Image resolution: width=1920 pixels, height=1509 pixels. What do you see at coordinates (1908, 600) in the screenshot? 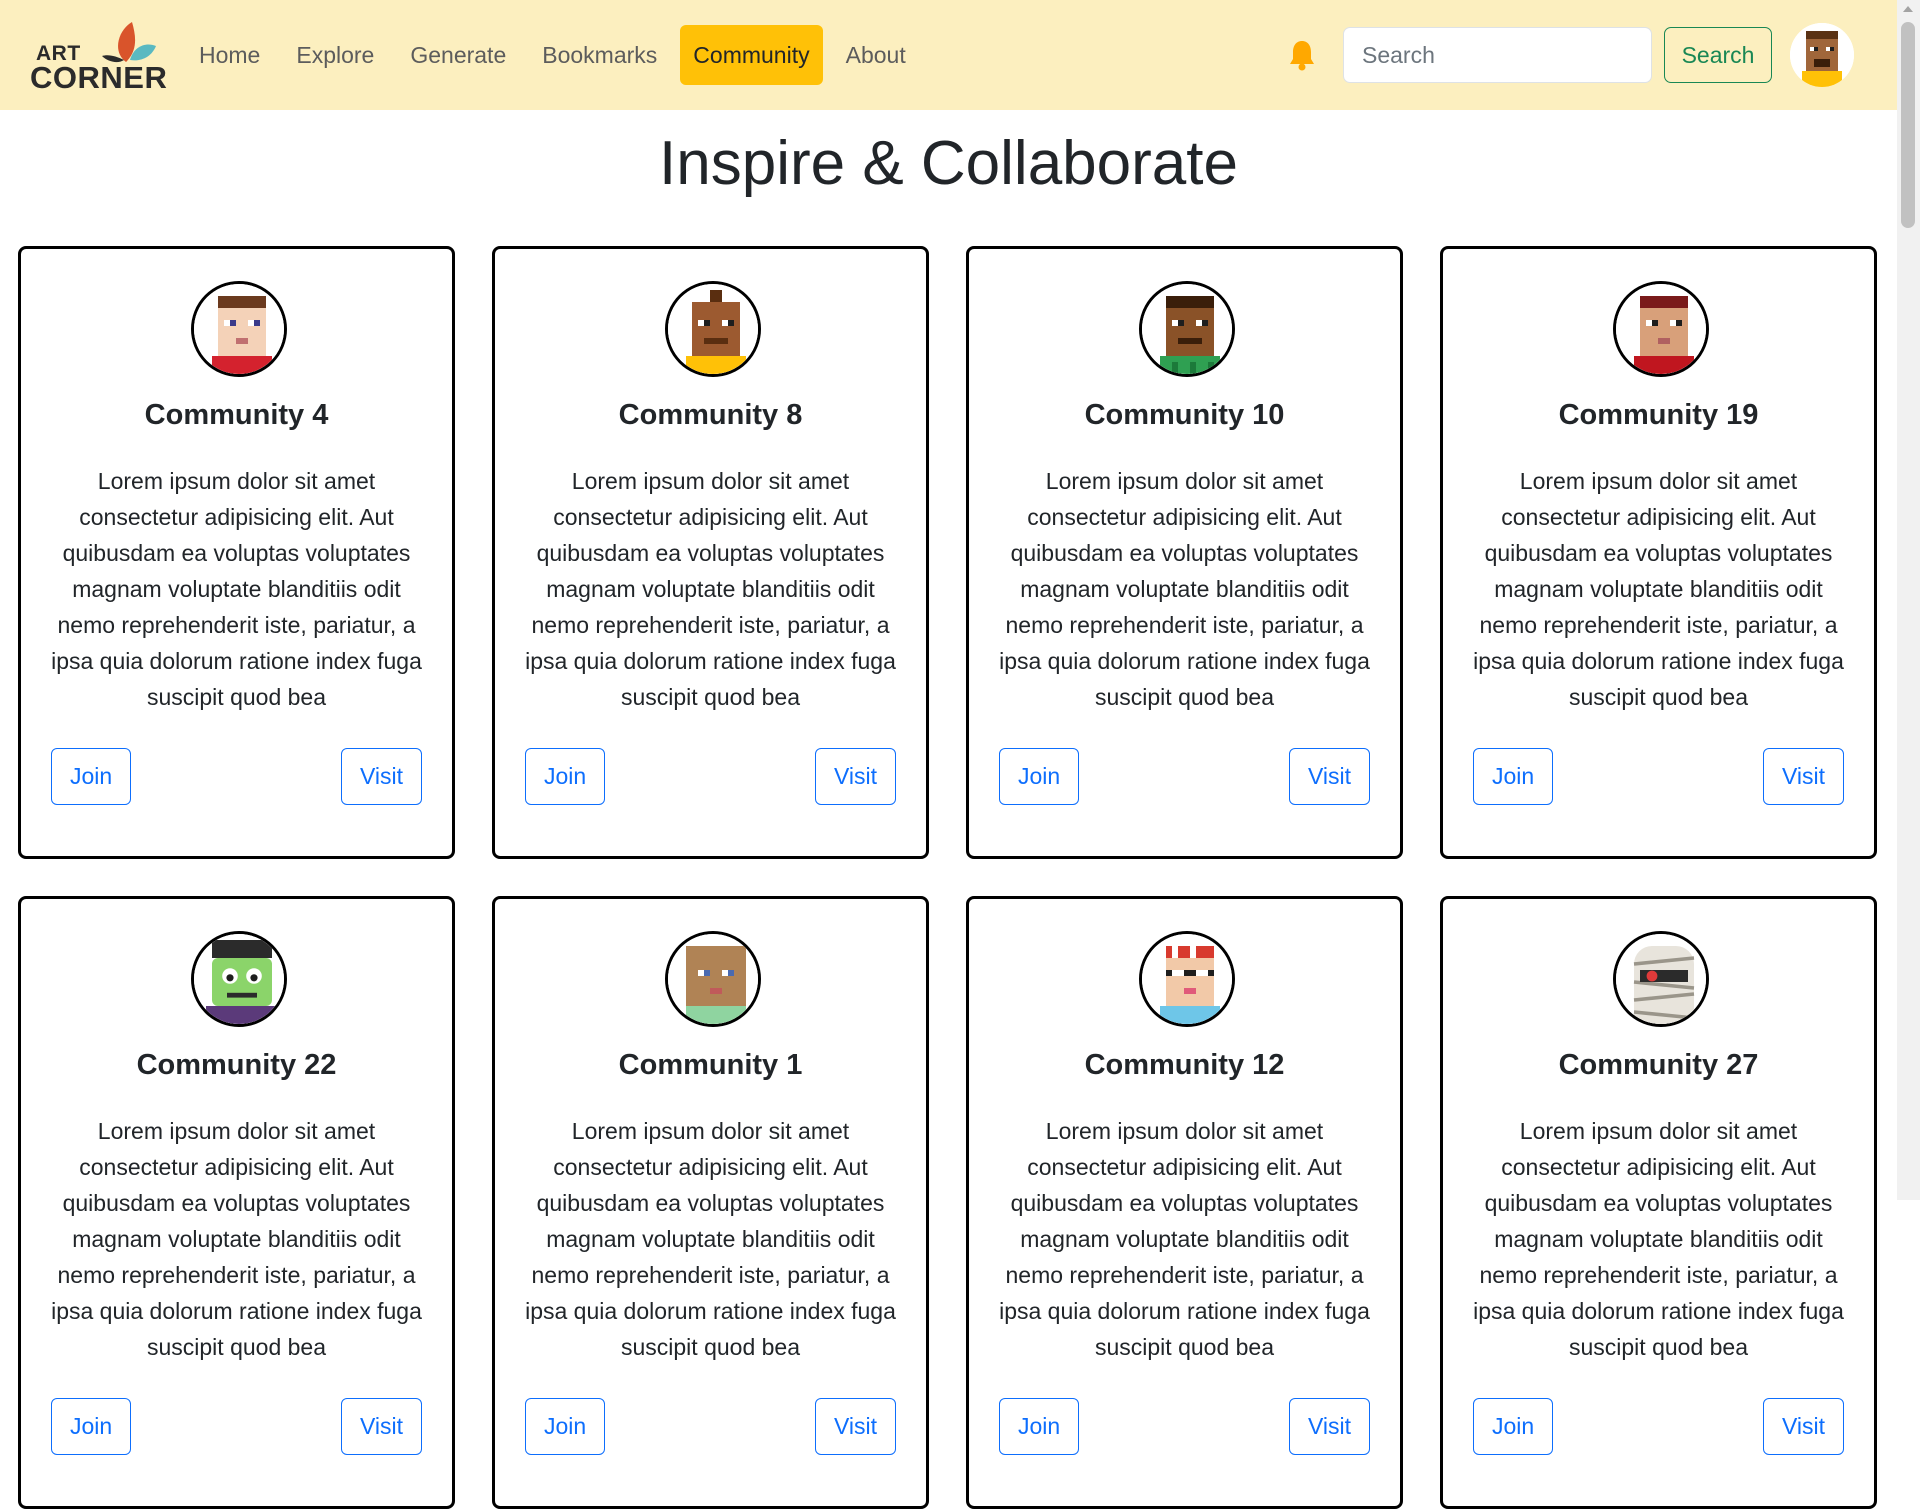
I see `page-scrollbar` at bounding box center [1908, 600].